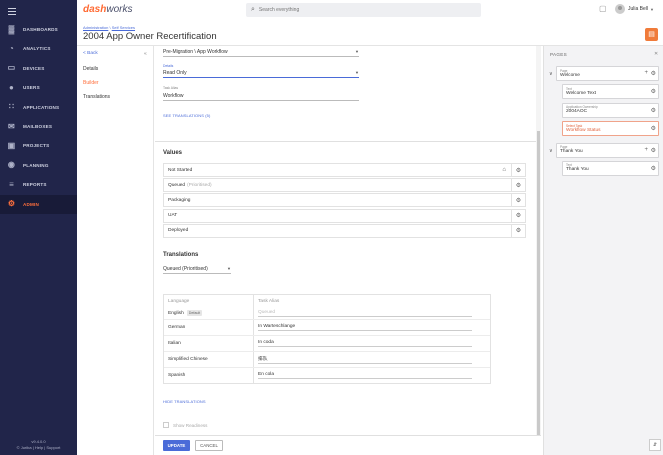 Image resolution: width=663 pixels, height=455 pixels. Describe the element at coordinates (209, 327) in the screenshot. I see `language-cell: German` at that location.